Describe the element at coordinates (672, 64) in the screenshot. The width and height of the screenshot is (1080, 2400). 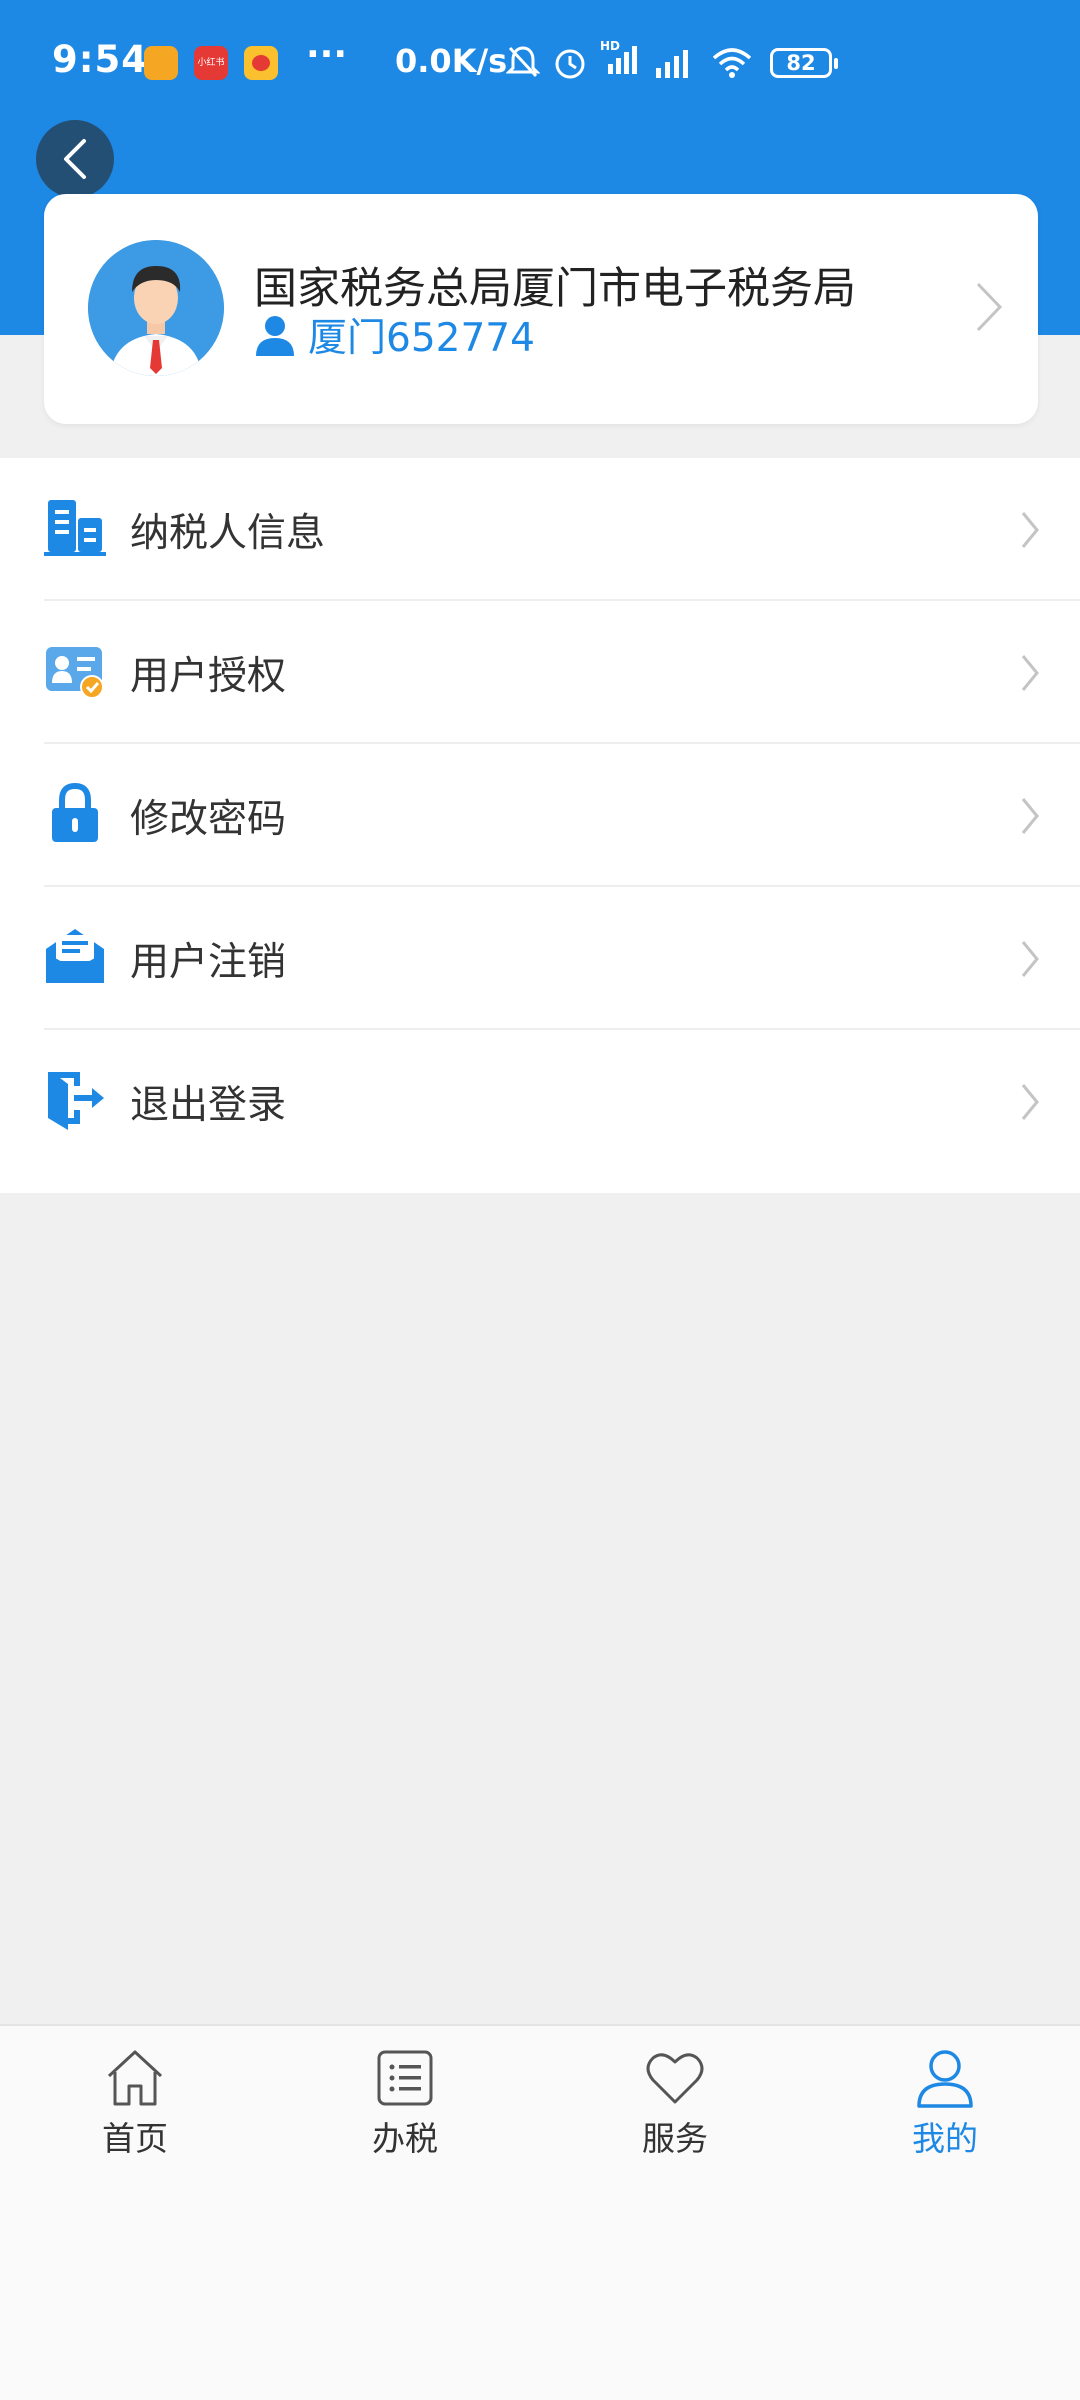
I see `signal-icon` at that location.